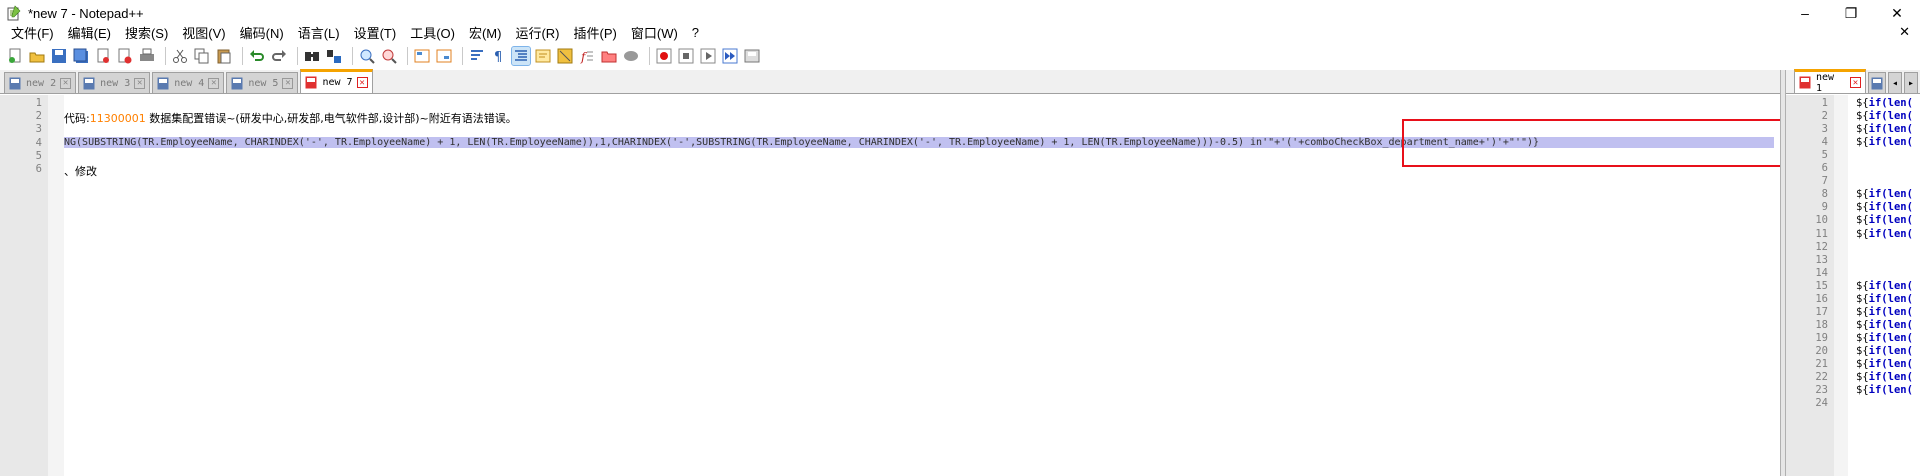  What do you see at coordinates (654, 32) in the screenshot?
I see `menu-window: 窗口(W)` at bounding box center [654, 32].